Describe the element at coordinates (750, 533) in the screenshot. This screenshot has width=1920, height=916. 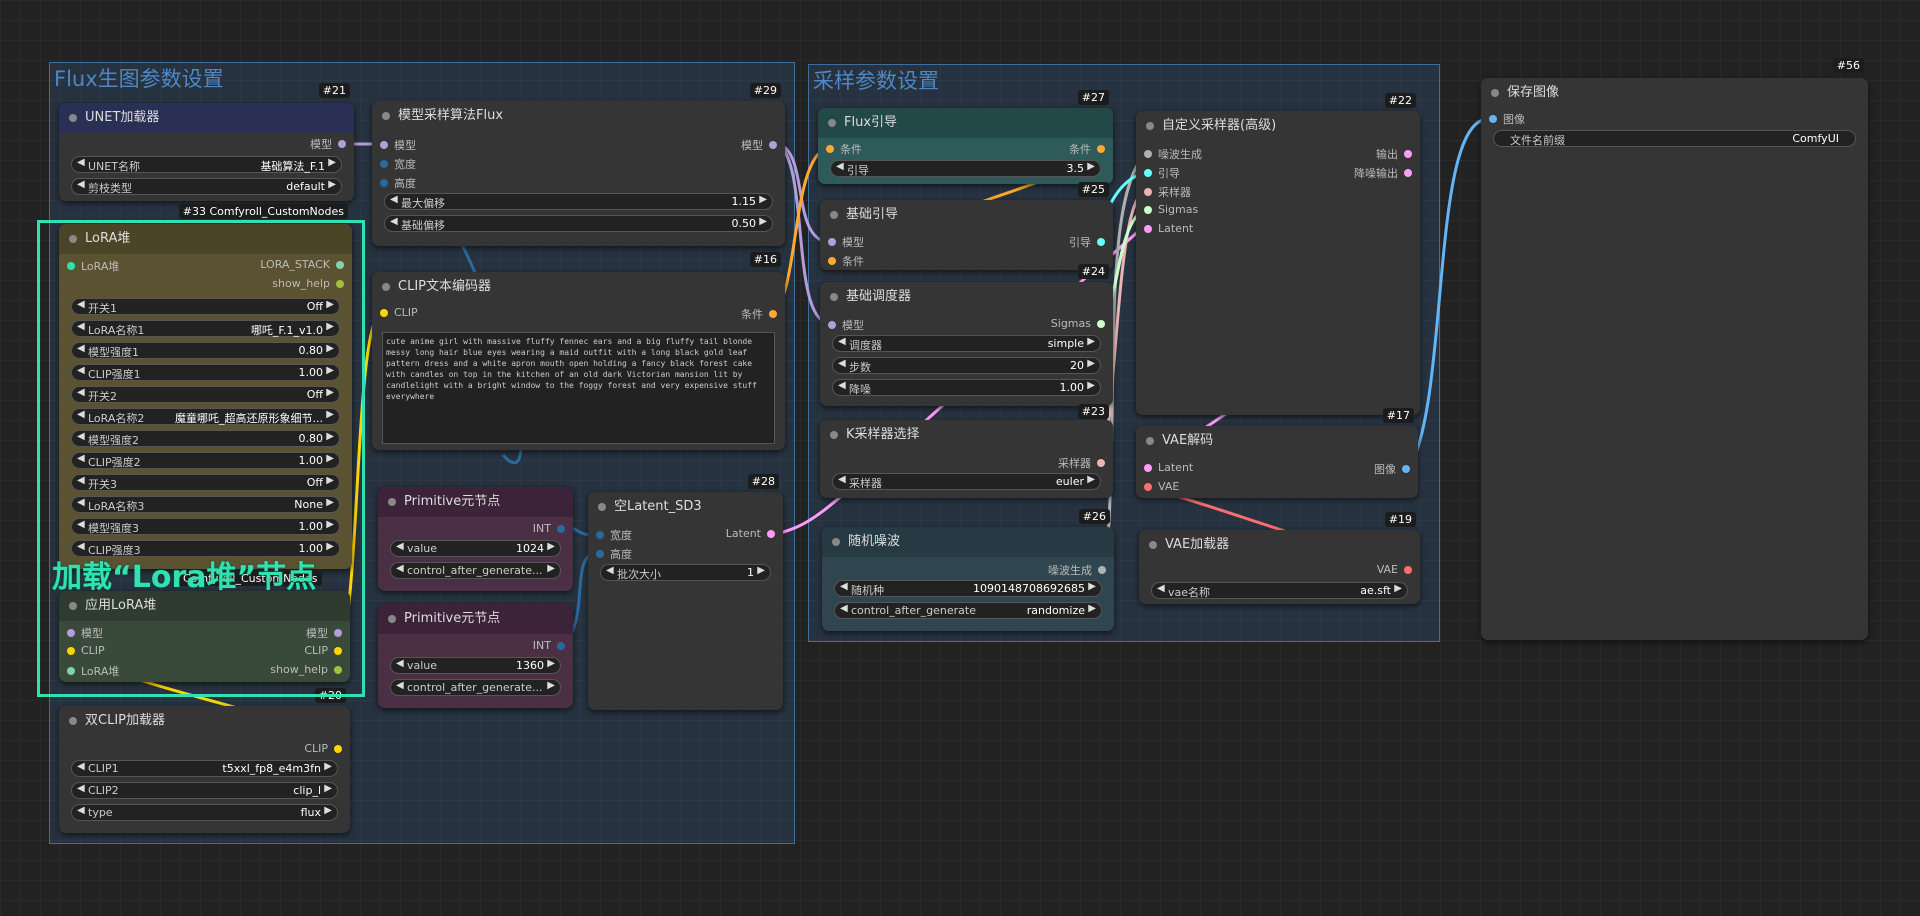
I see `output-latent: Latent` at that location.